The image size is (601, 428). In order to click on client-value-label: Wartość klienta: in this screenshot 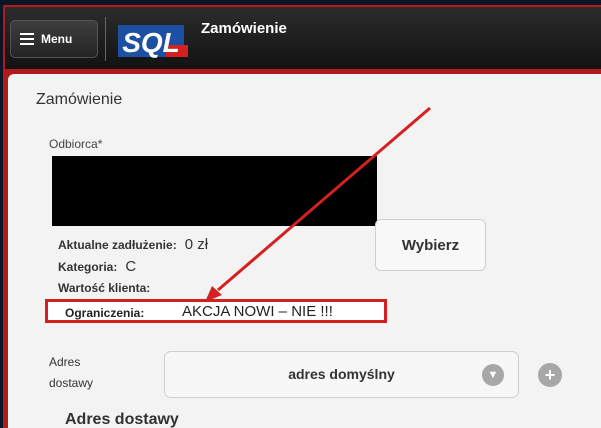, I will do `click(104, 288)`.